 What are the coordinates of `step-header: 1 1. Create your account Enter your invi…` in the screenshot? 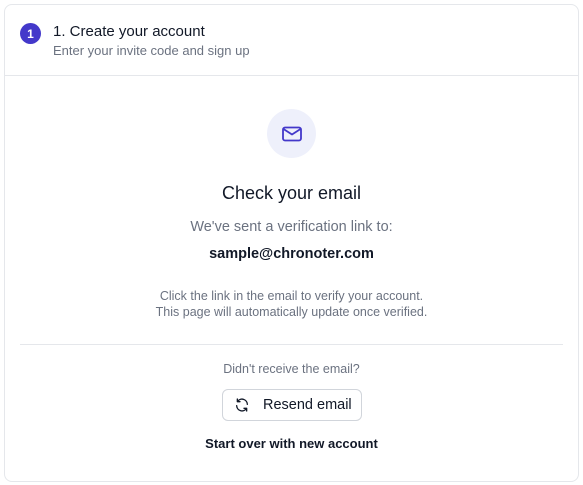 It's located at (291, 40).